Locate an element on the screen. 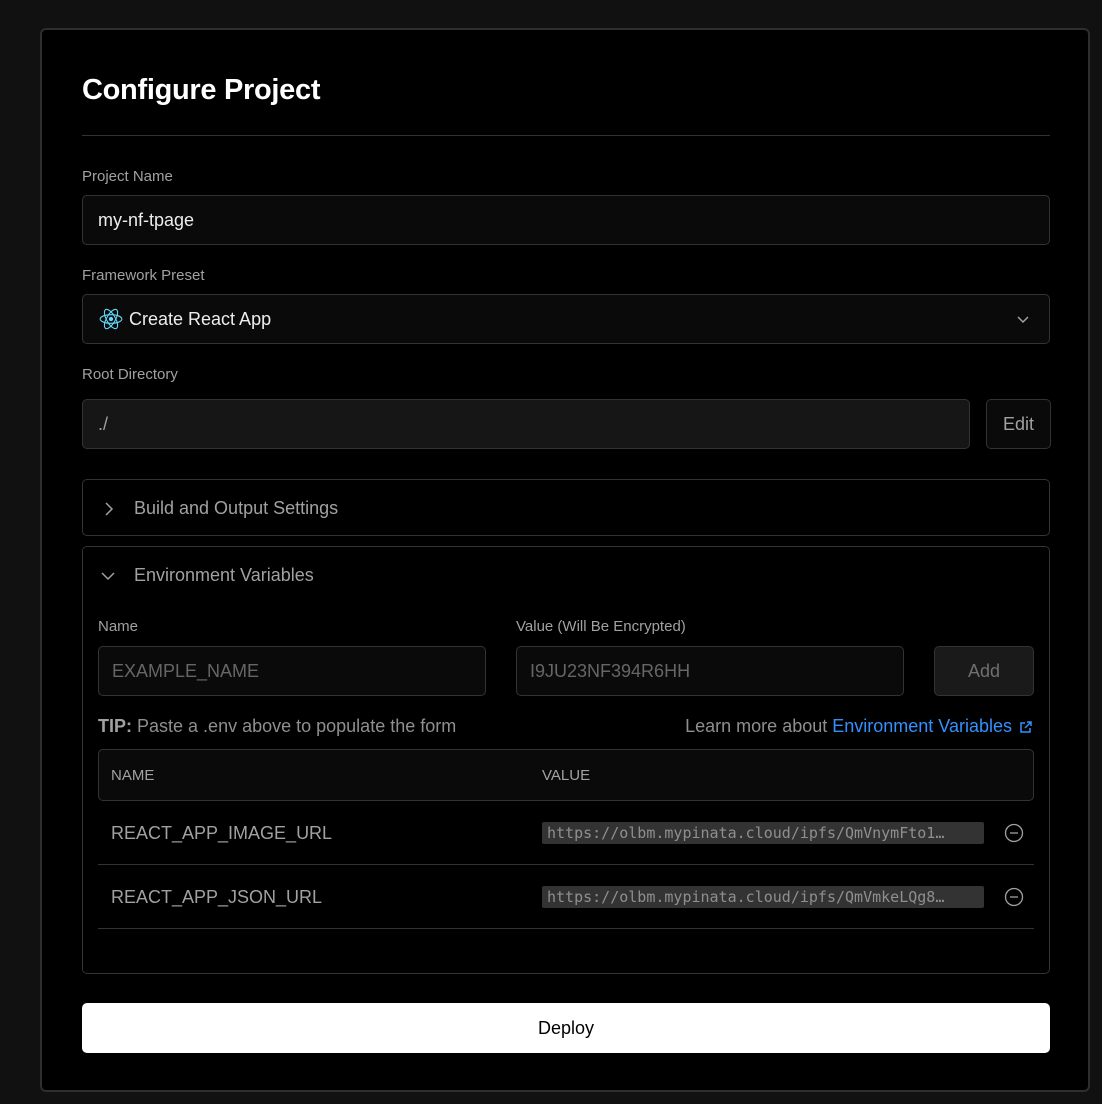  project-name-input: my-nf-tpage is located at coordinates (566, 220).